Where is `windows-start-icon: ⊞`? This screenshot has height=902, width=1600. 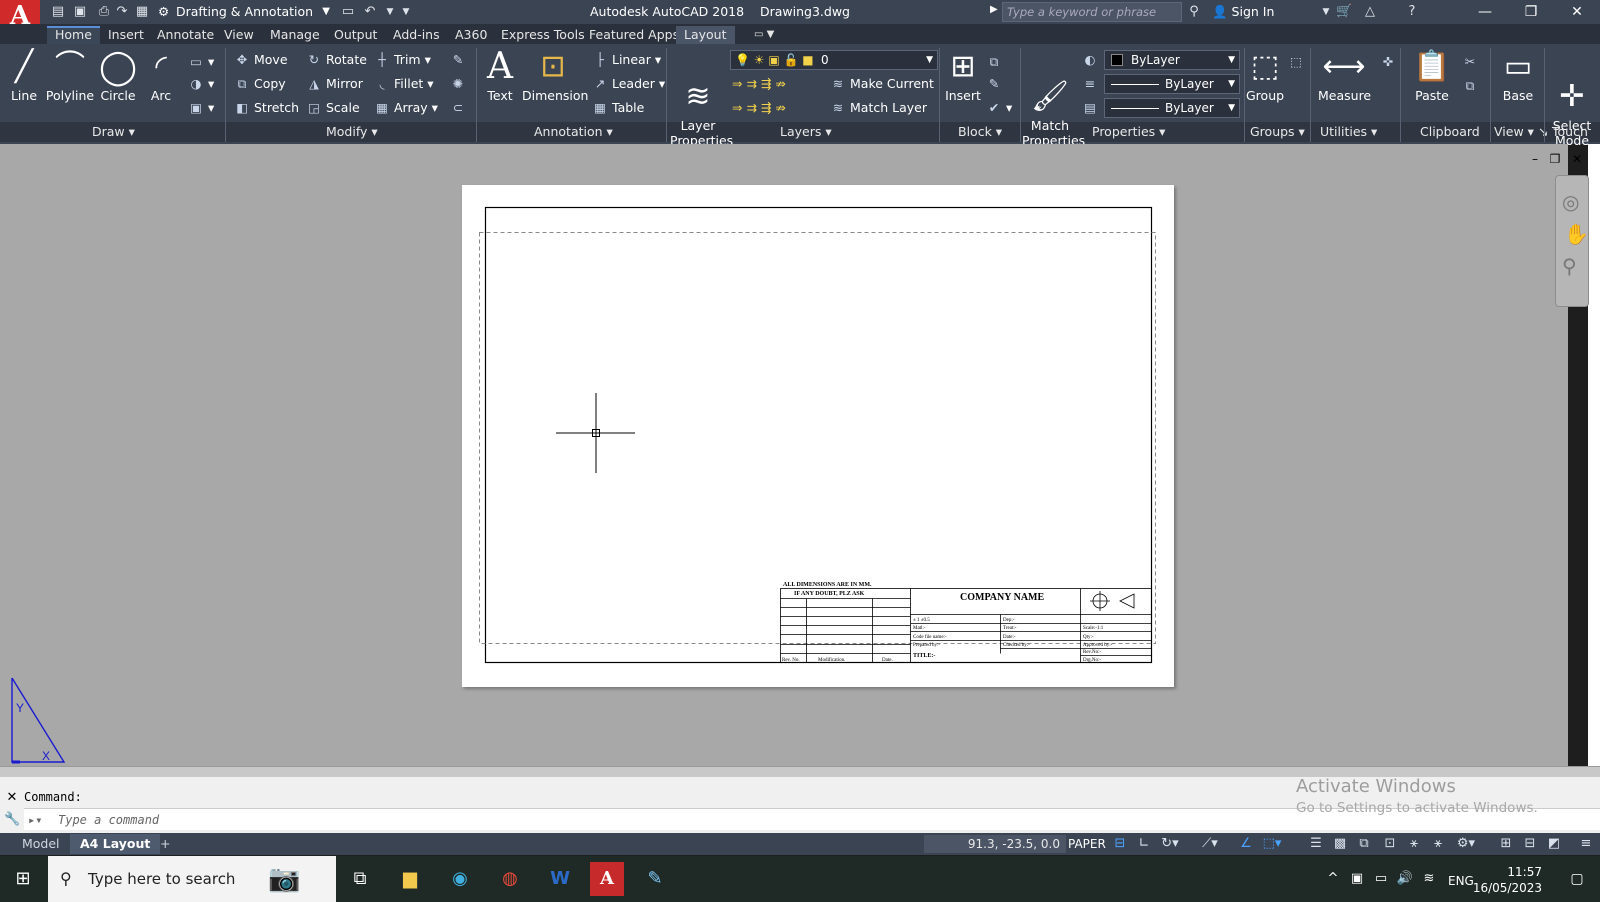 windows-start-icon: ⊞ is located at coordinates (23, 879).